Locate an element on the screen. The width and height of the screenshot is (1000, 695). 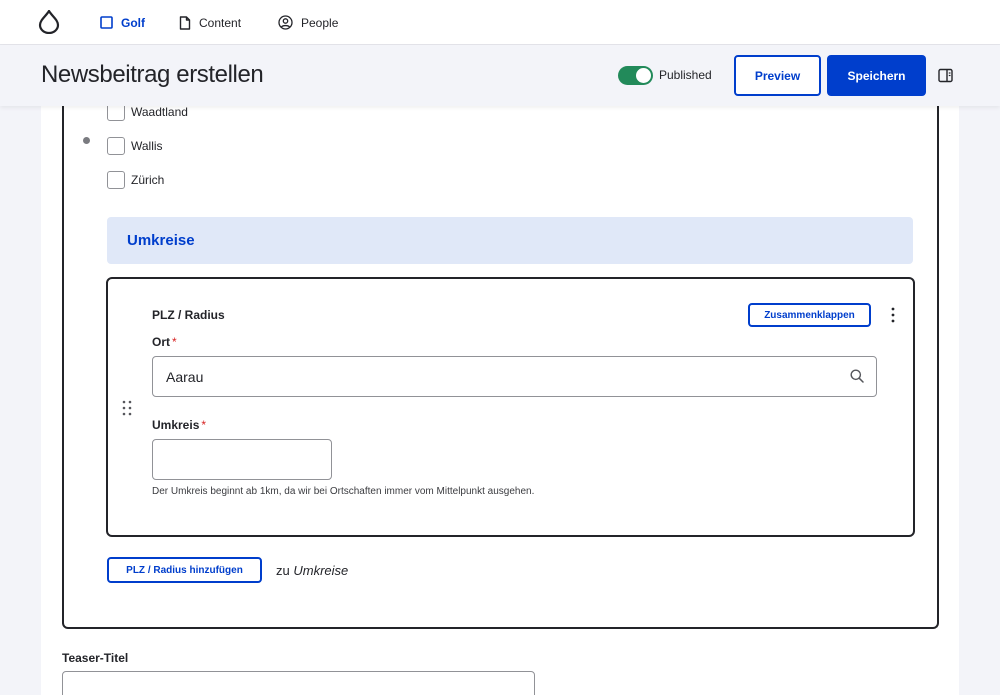
nav-item-content: Content is located at coordinates (210, 22).